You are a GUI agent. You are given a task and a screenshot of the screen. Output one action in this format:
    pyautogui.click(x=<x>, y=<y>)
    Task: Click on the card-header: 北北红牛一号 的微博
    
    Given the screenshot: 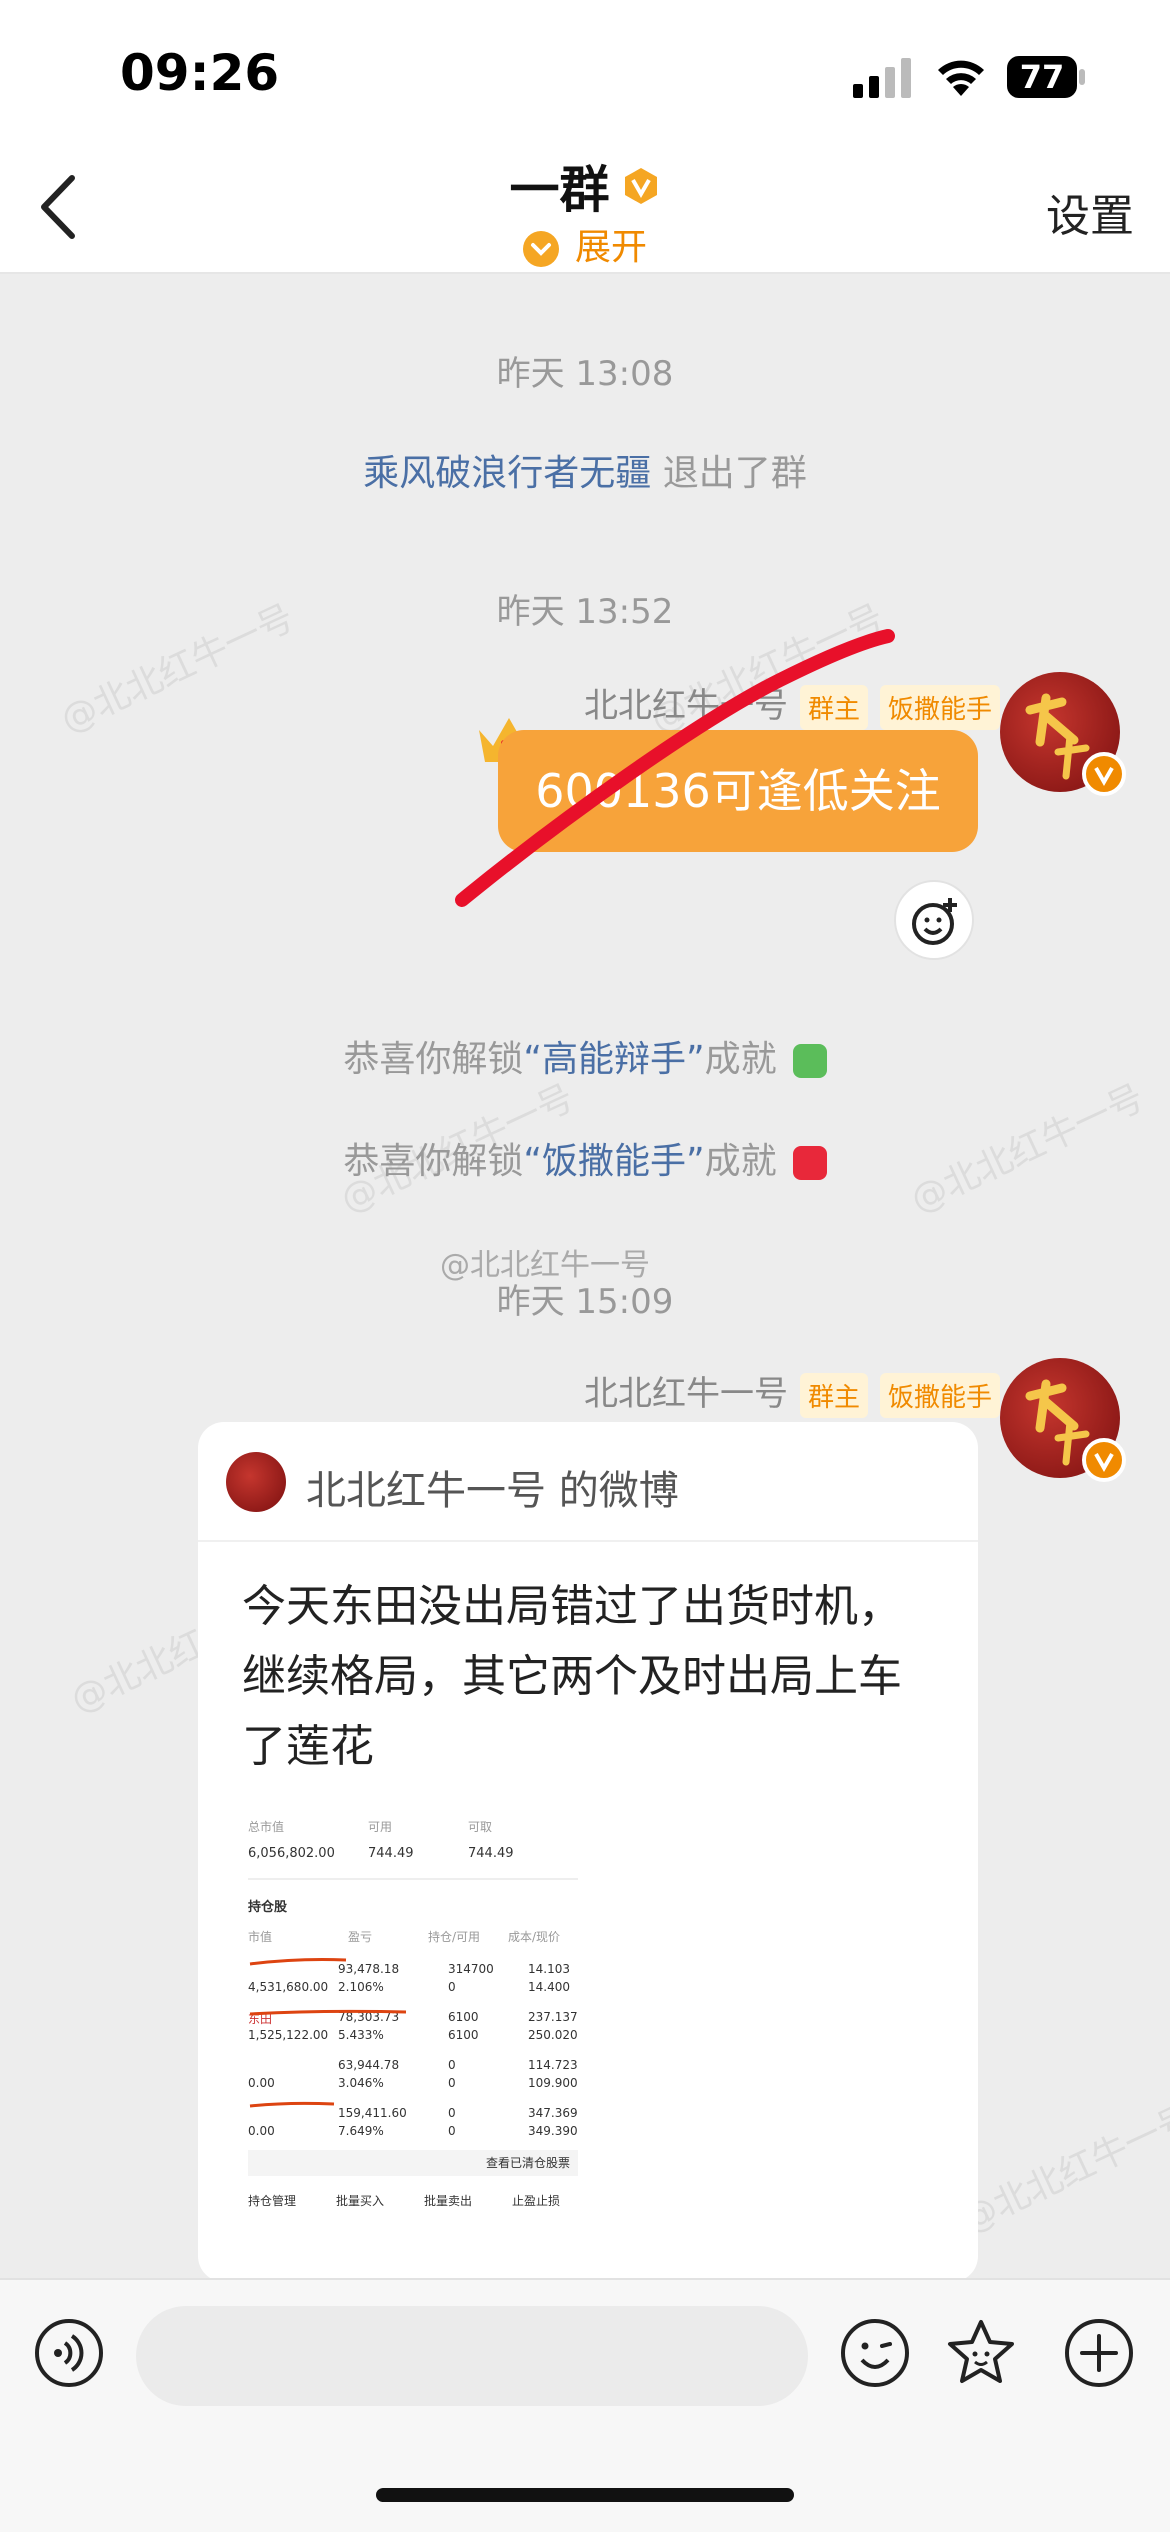 What is the action you would take?
    pyautogui.click(x=588, y=1482)
    